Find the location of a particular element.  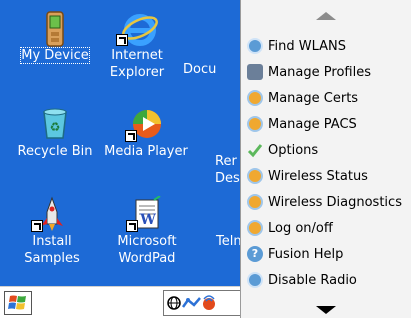

menu-item-options: Options is located at coordinates (327, 150).